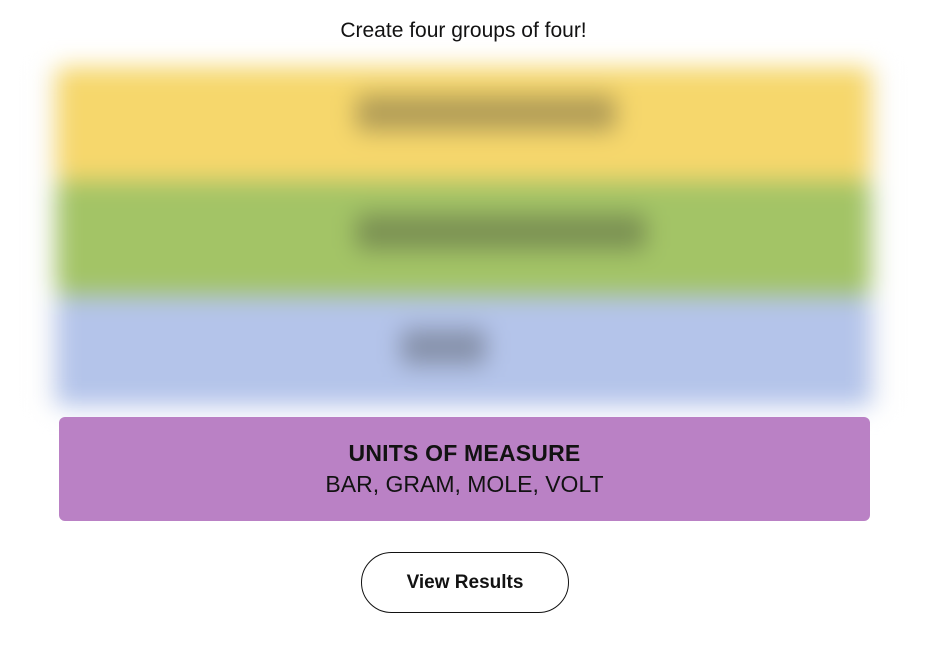 The image size is (927, 647). What do you see at coordinates (464, 484) in the screenshot?
I see `category-members: BAR, GRAM, MOLE, VOLT` at bounding box center [464, 484].